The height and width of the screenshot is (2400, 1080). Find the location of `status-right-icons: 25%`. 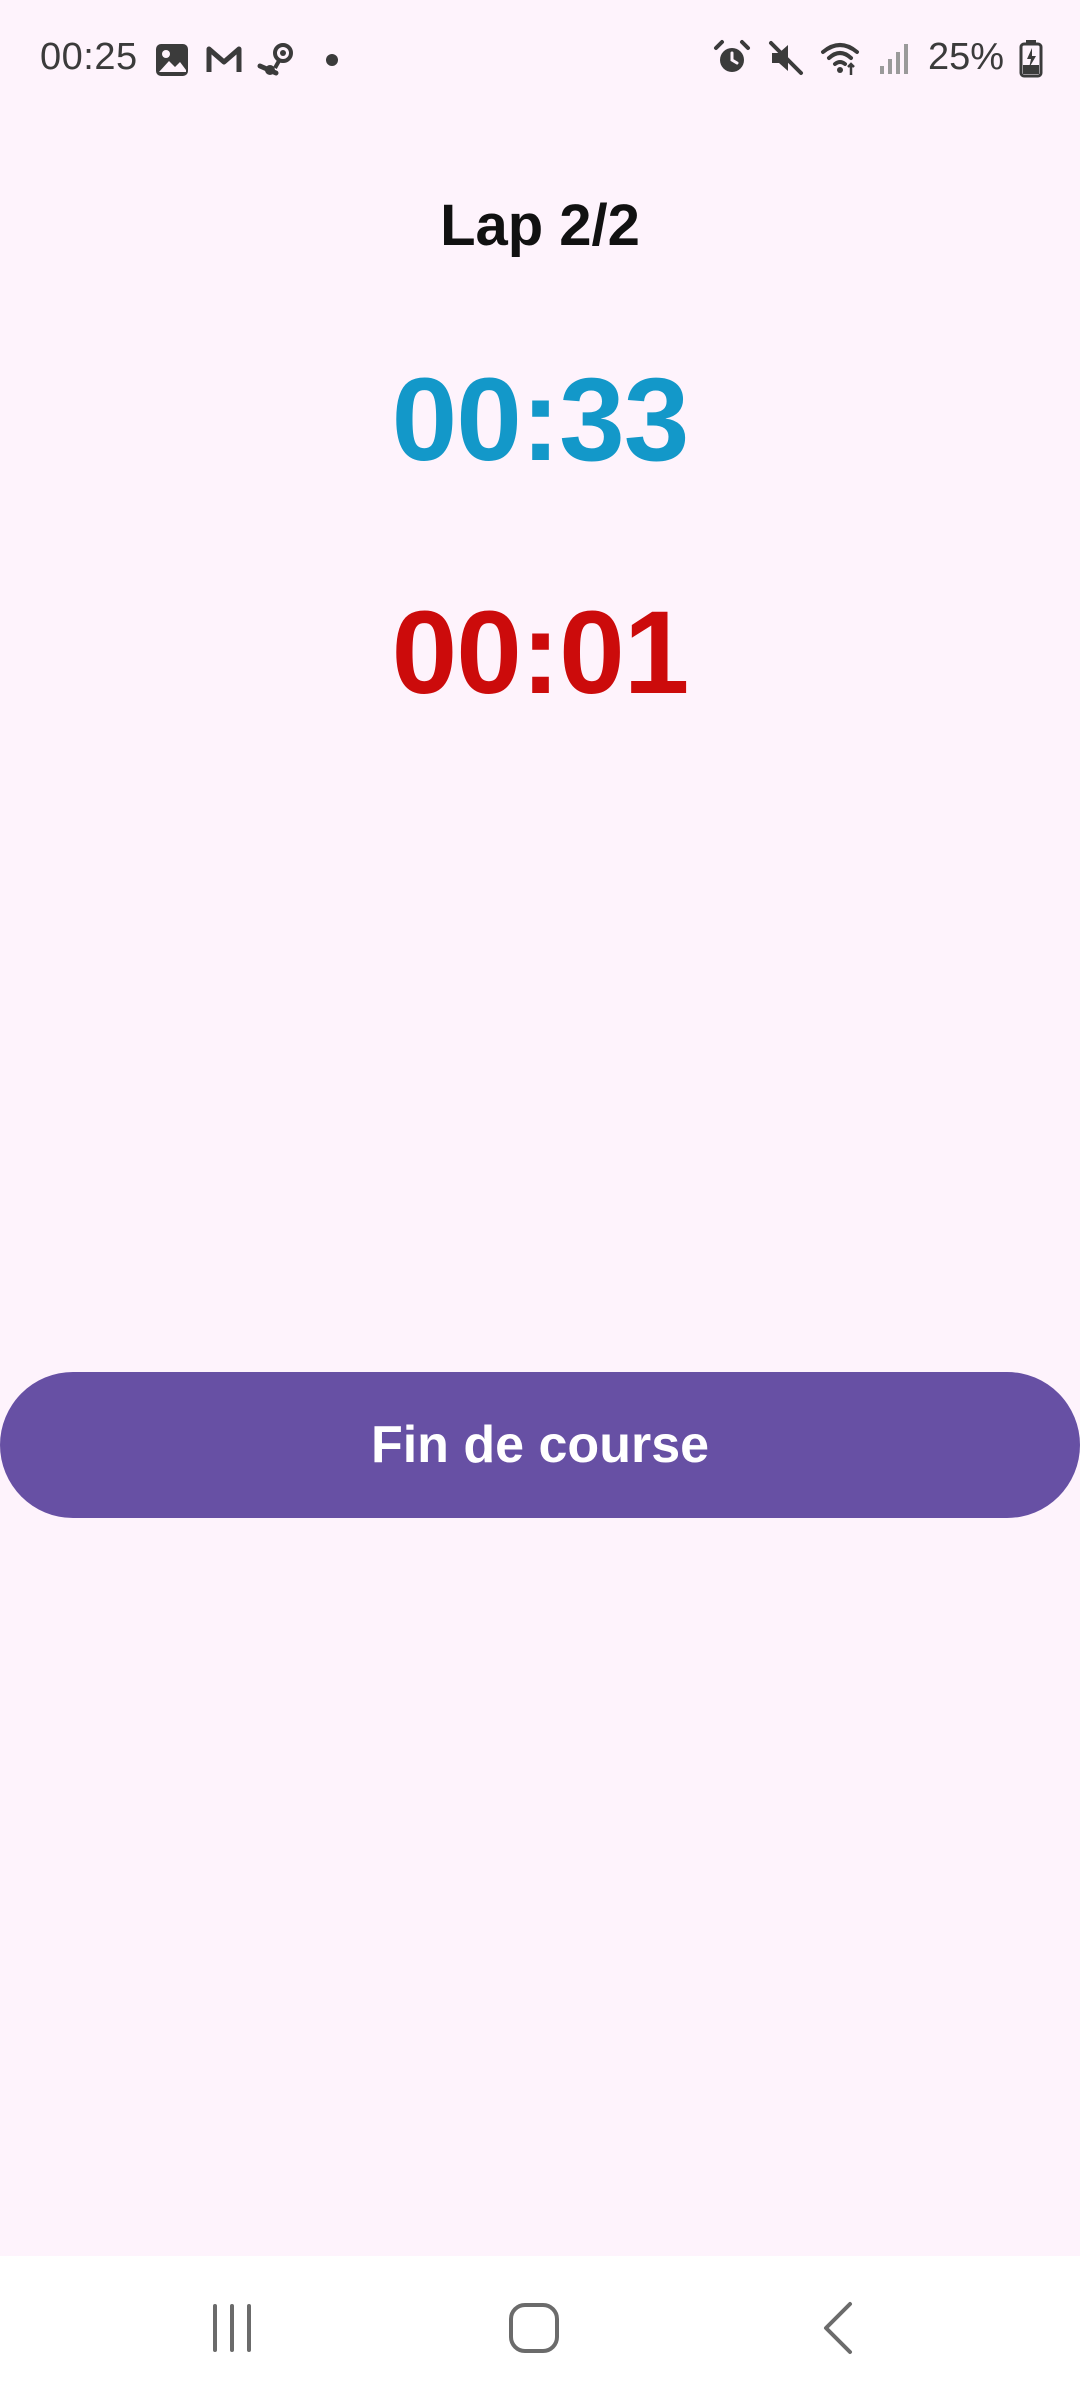

status-right-icons: 25% is located at coordinates (878, 57).